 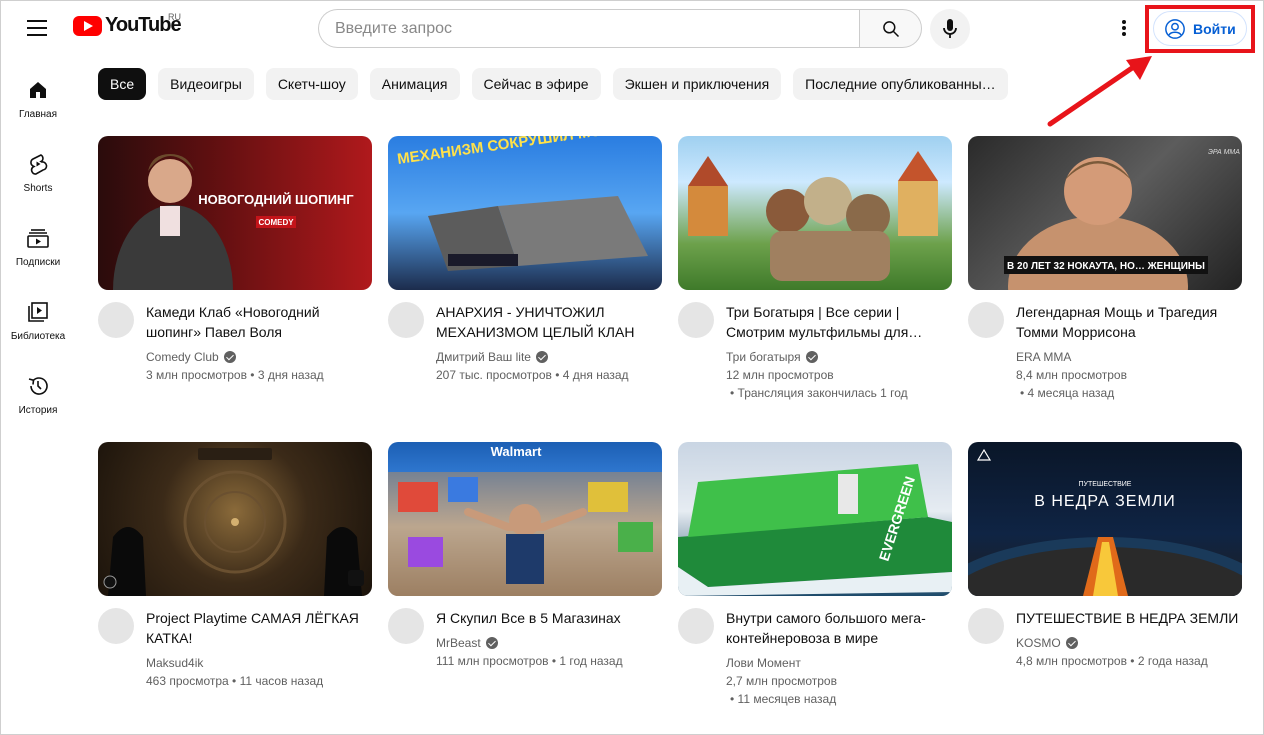 What do you see at coordinates (1044, 357) in the screenshot?
I see `channel-name-text: ERA MMA` at bounding box center [1044, 357].